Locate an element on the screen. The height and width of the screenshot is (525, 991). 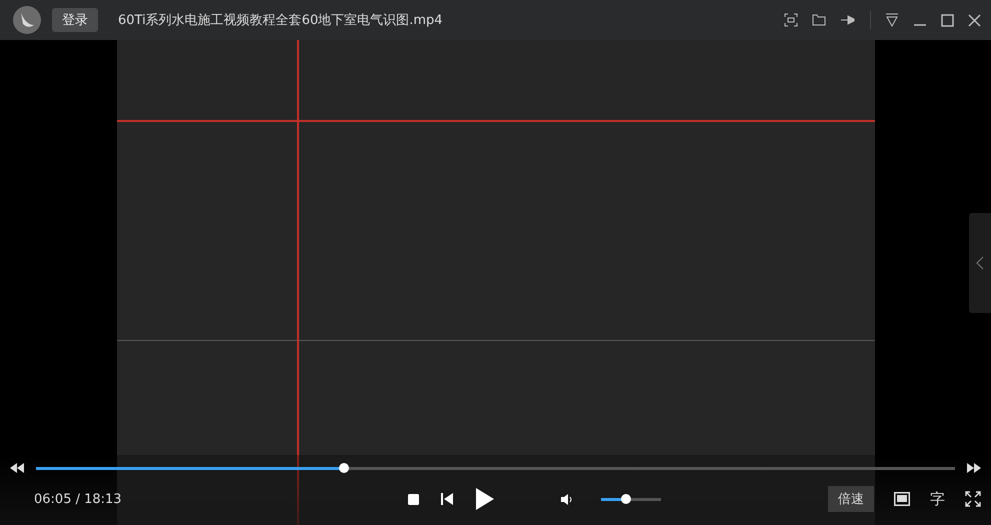
picture-in-picture-icon is located at coordinates (902, 499).